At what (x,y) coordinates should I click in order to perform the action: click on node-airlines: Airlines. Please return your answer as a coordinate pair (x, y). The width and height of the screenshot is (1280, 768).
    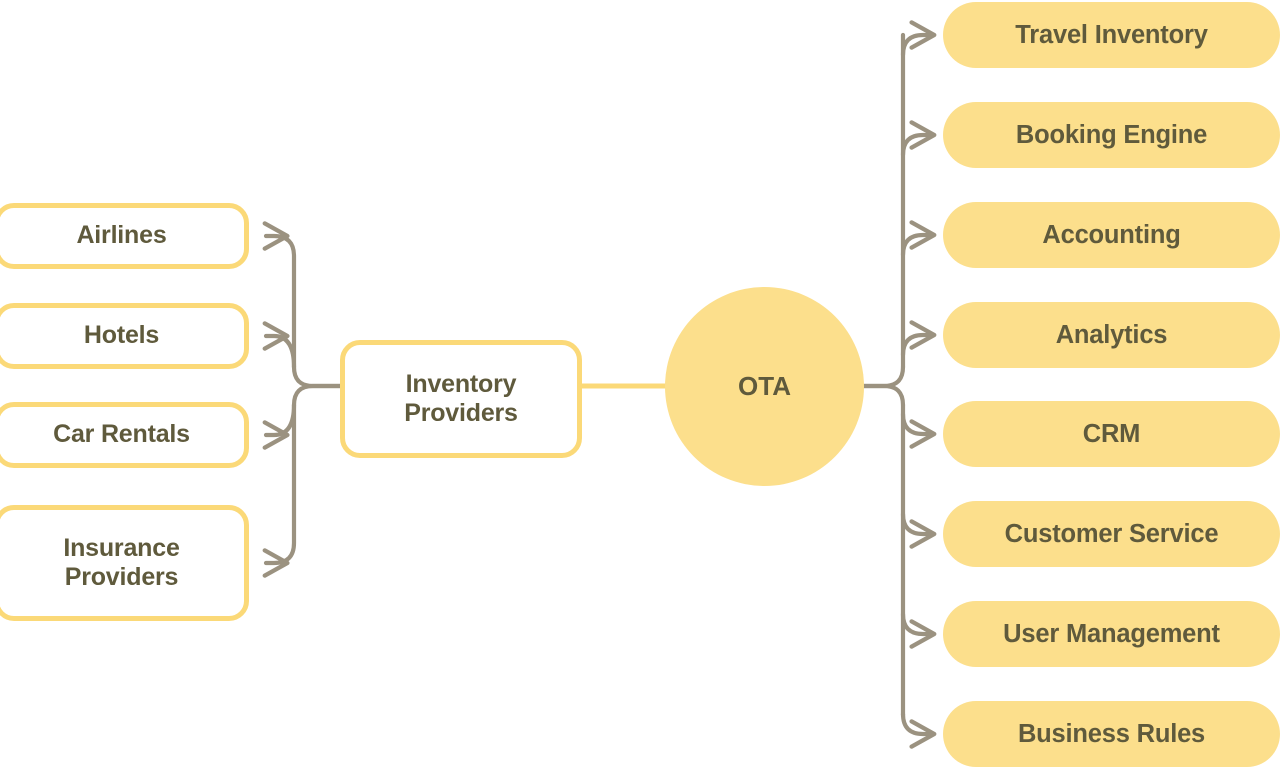
    Looking at the image, I should click on (124, 236).